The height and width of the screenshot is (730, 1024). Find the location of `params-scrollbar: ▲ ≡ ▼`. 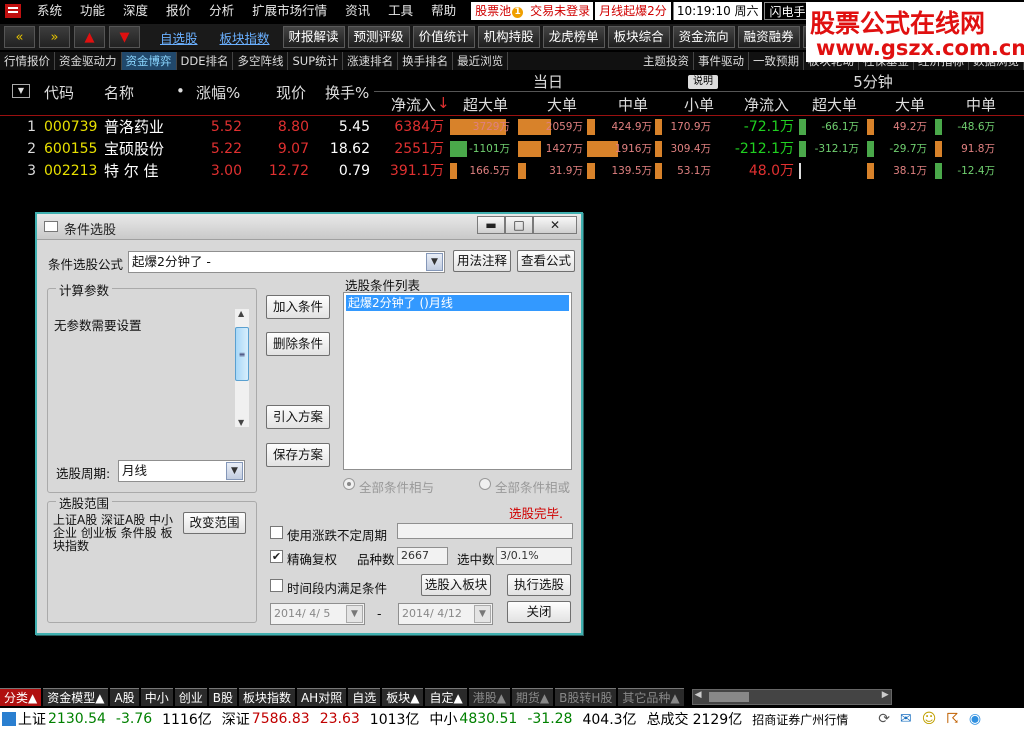

params-scrollbar: ▲ ≡ ▼ is located at coordinates (242, 368).